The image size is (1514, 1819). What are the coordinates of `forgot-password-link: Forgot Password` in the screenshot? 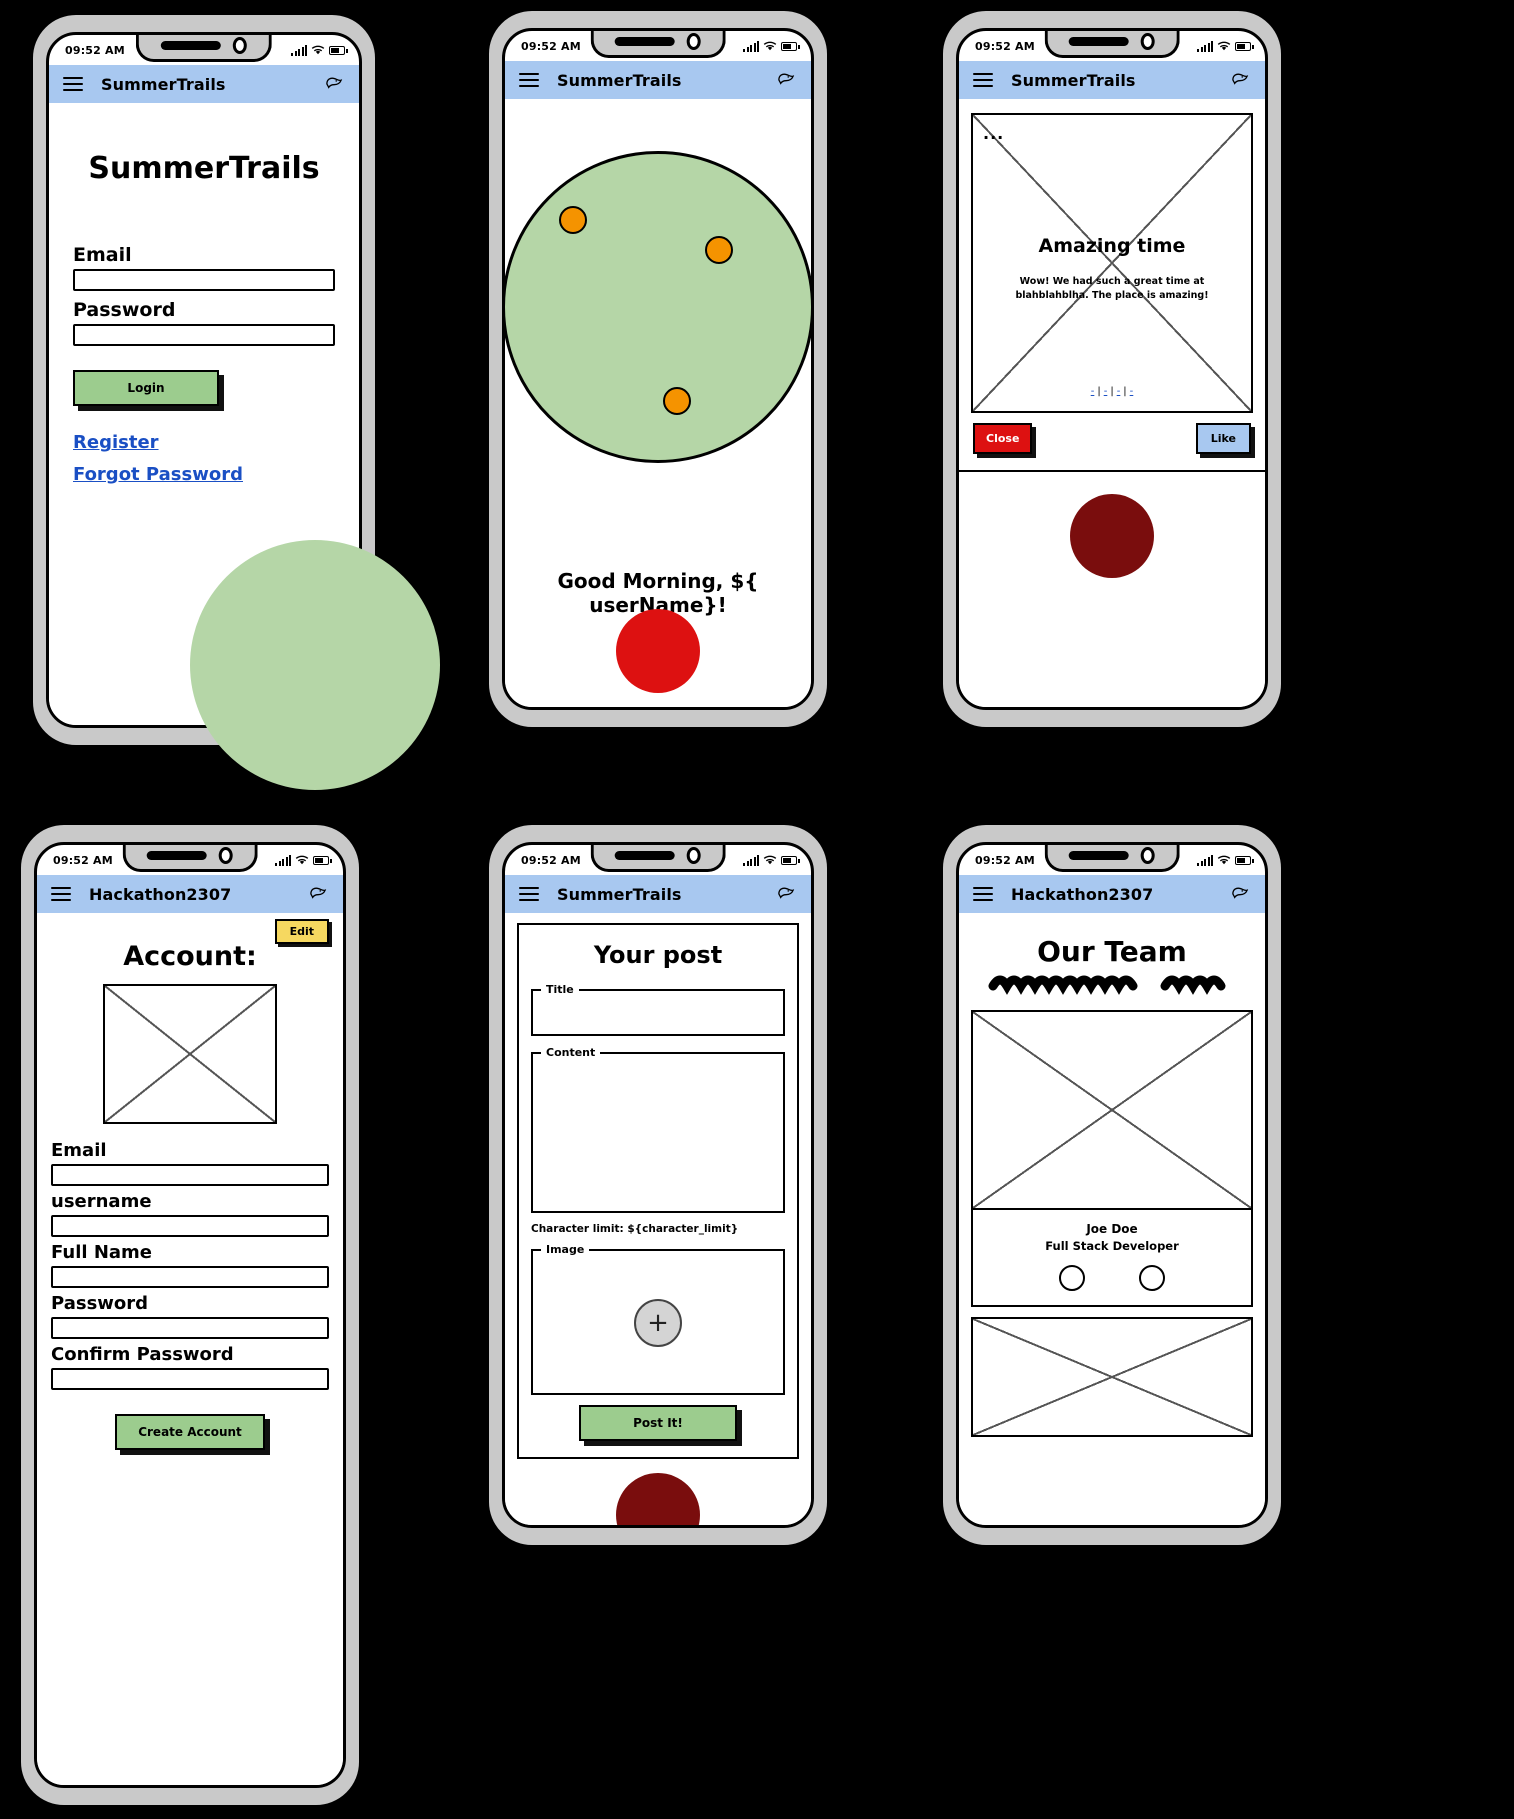 It's located at (204, 474).